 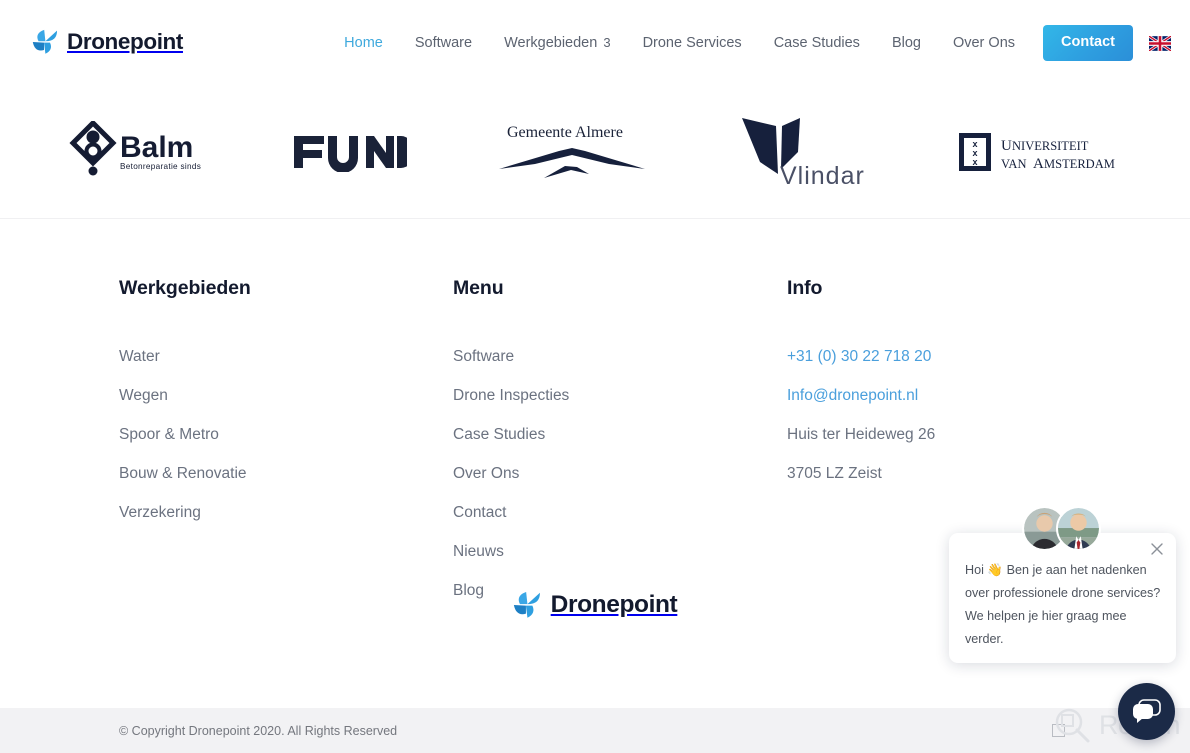 I want to click on svg-text: NIVERSITEIT, so click(x=1050, y=146).